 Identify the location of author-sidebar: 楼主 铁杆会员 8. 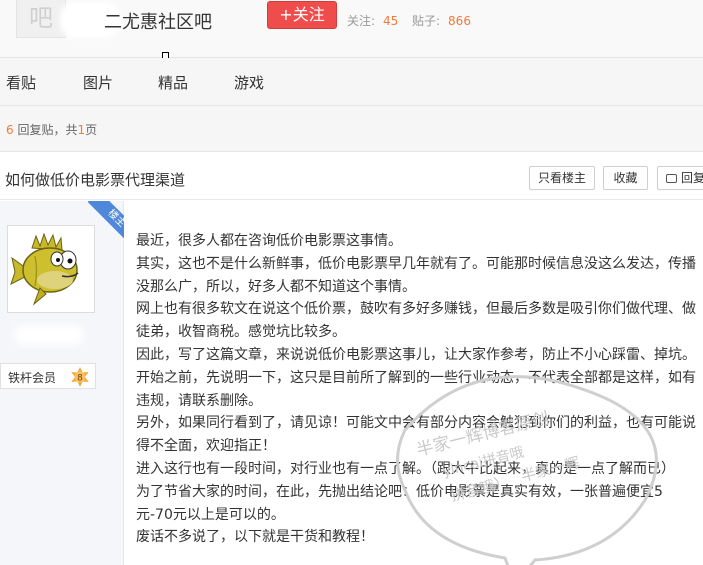
(62, 383).